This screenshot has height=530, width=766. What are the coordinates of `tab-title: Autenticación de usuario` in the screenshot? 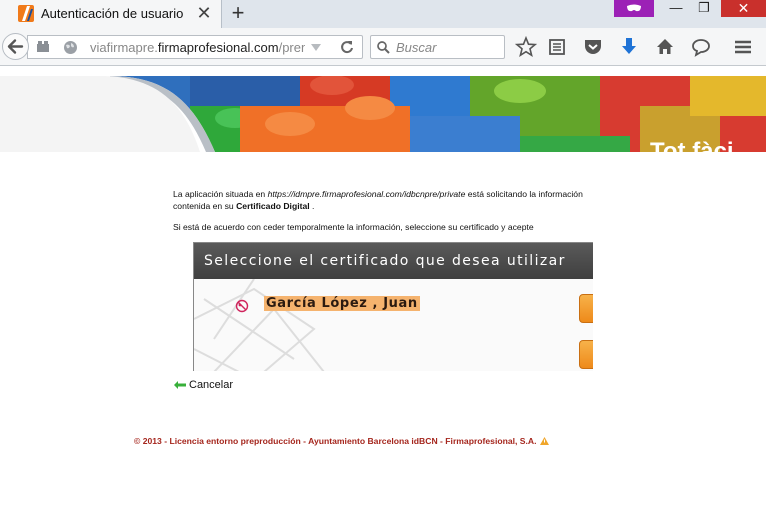 It's located at (112, 13).